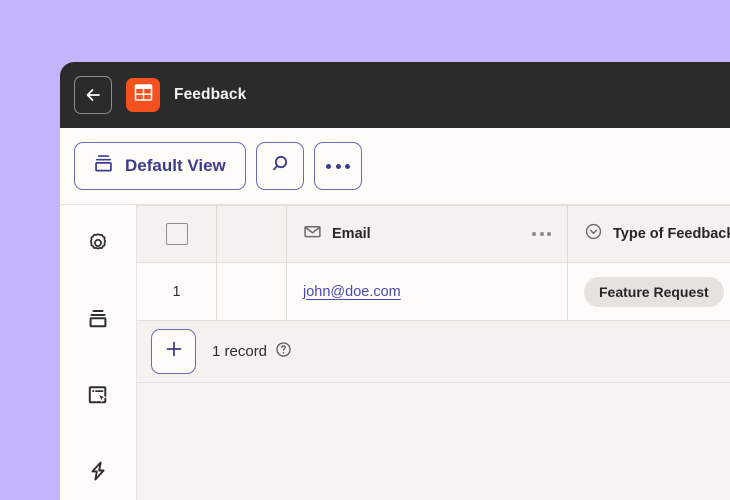 The image size is (730, 500). I want to click on select-all-cell, so click(177, 234).